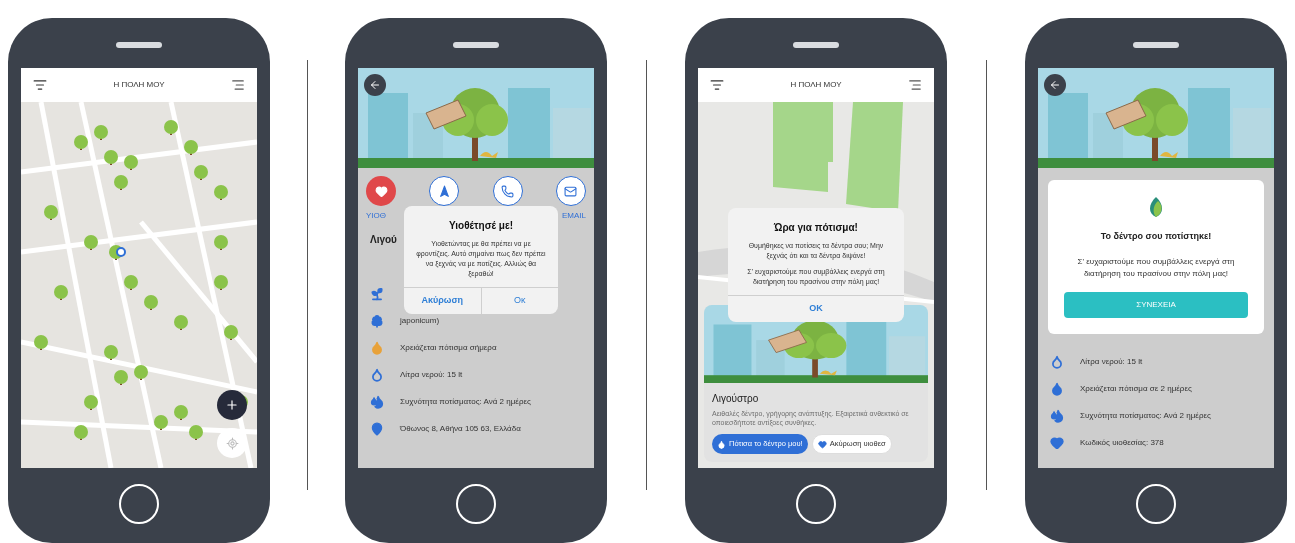 The height and width of the screenshot is (543, 1295). I want to click on continue-button: ΣΥΝΕΧΕΙΑ, so click(1156, 304).